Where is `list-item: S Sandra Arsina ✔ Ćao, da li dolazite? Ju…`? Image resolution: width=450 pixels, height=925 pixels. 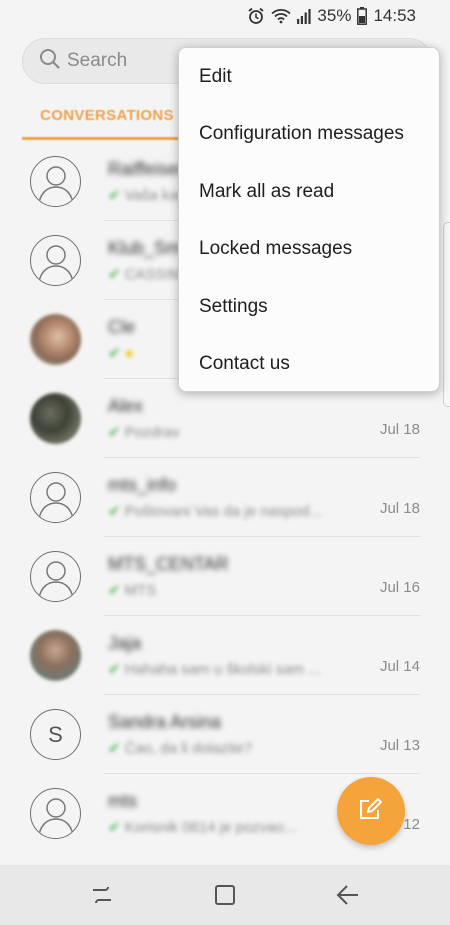
list-item: S Sandra Arsina ✔ Ćao, da li dolazite? Ju… is located at coordinates (225, 734).